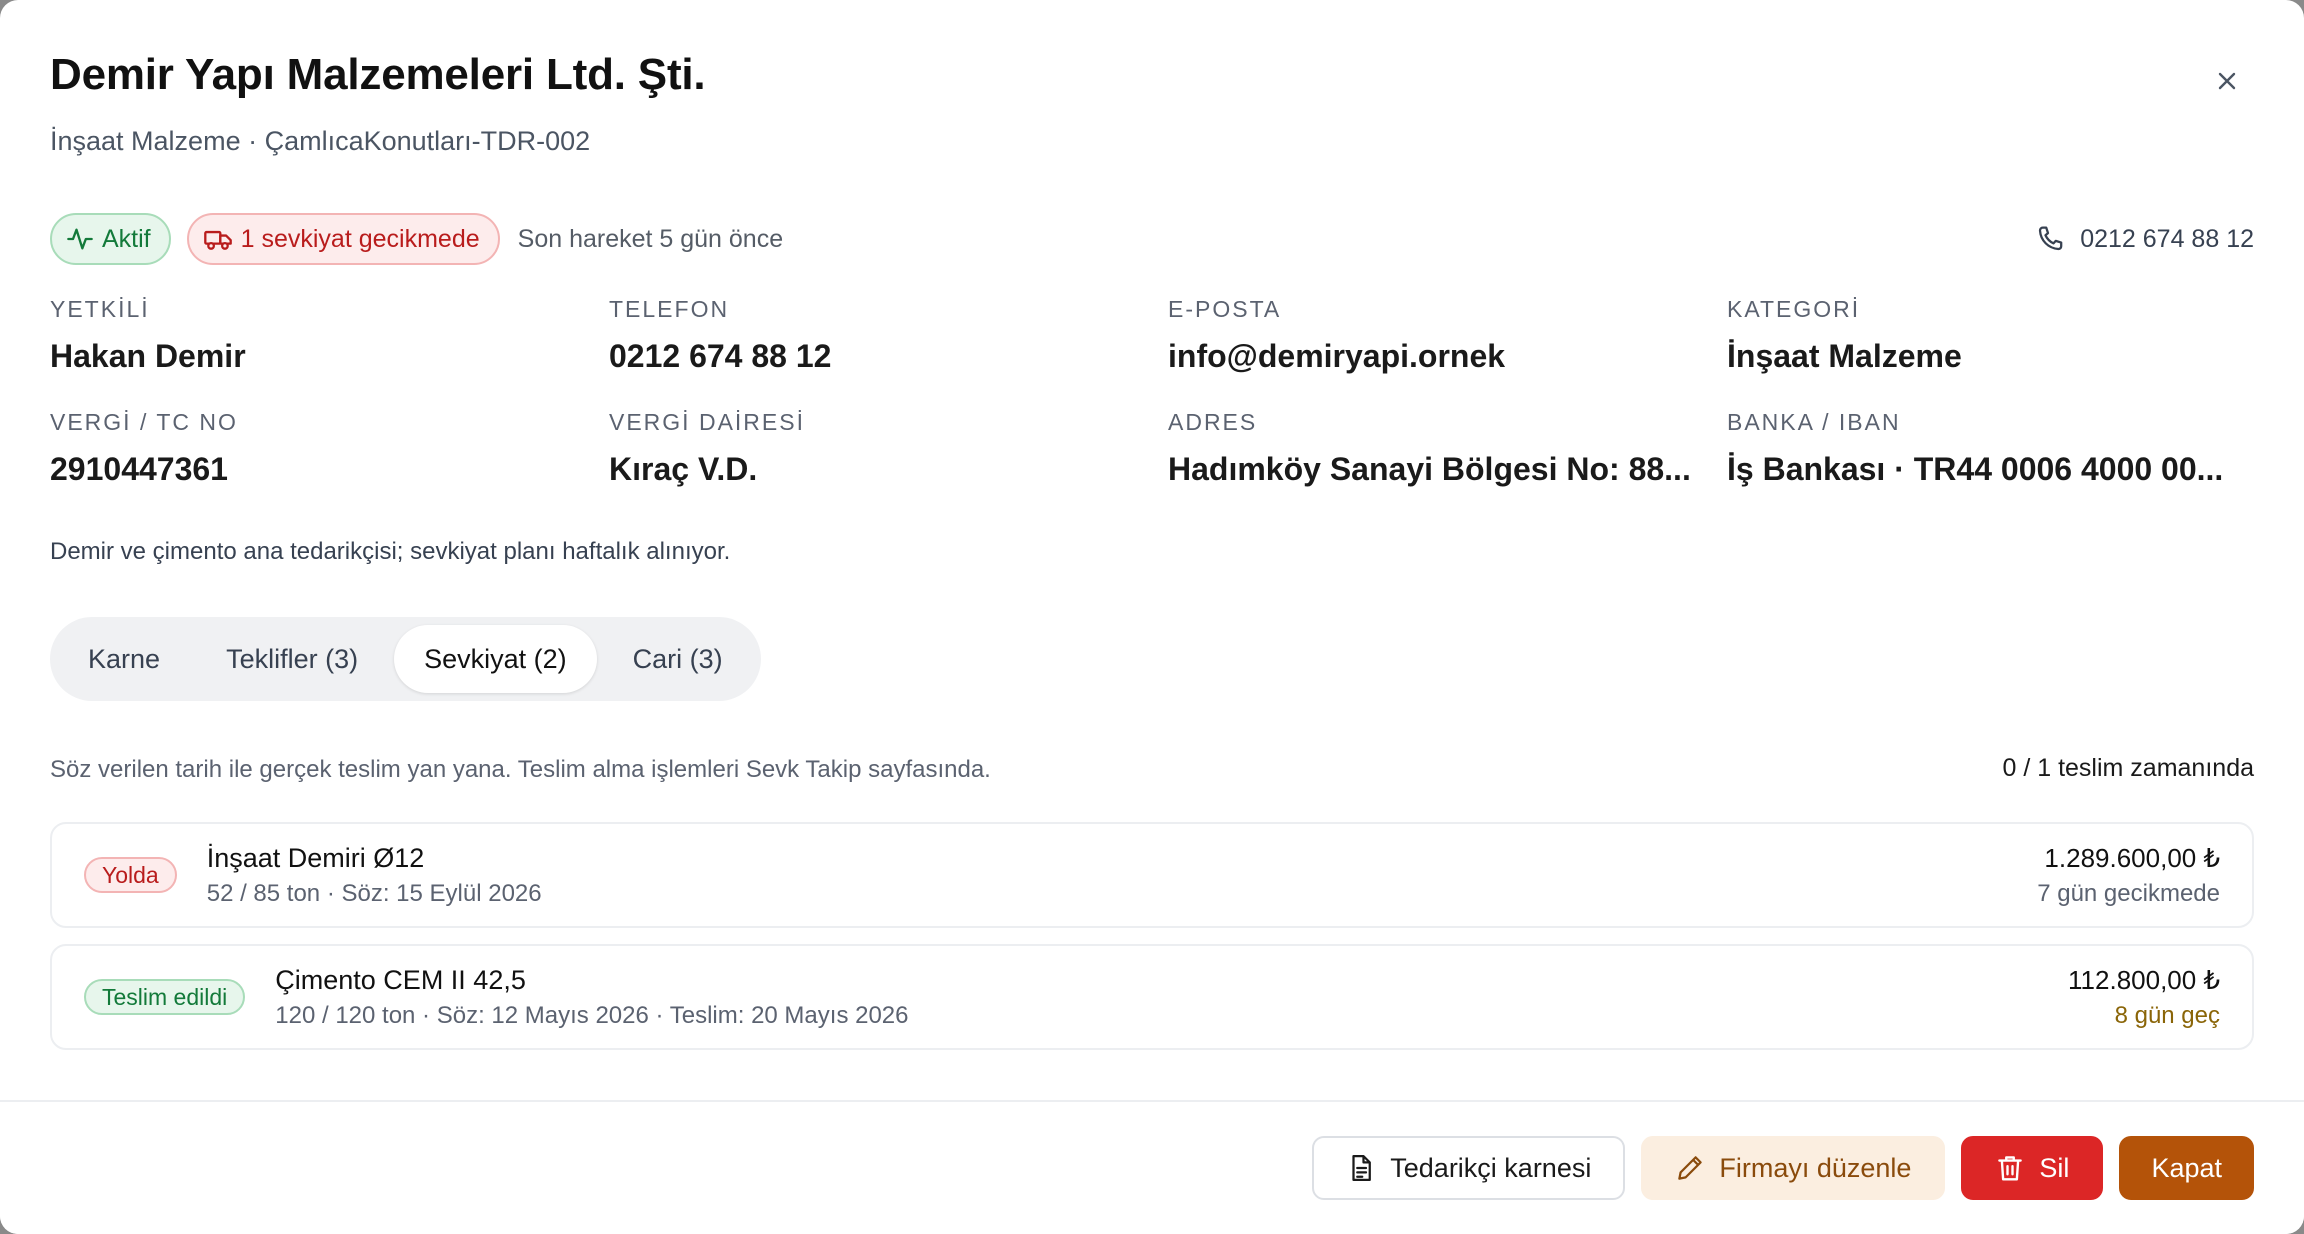 The width and height of the screenshot is (2304, 1234). What do you see at coordinates (139, 469) in the screenshot?
I see `field-value: 2910447361` at bounding box center [139, 469].